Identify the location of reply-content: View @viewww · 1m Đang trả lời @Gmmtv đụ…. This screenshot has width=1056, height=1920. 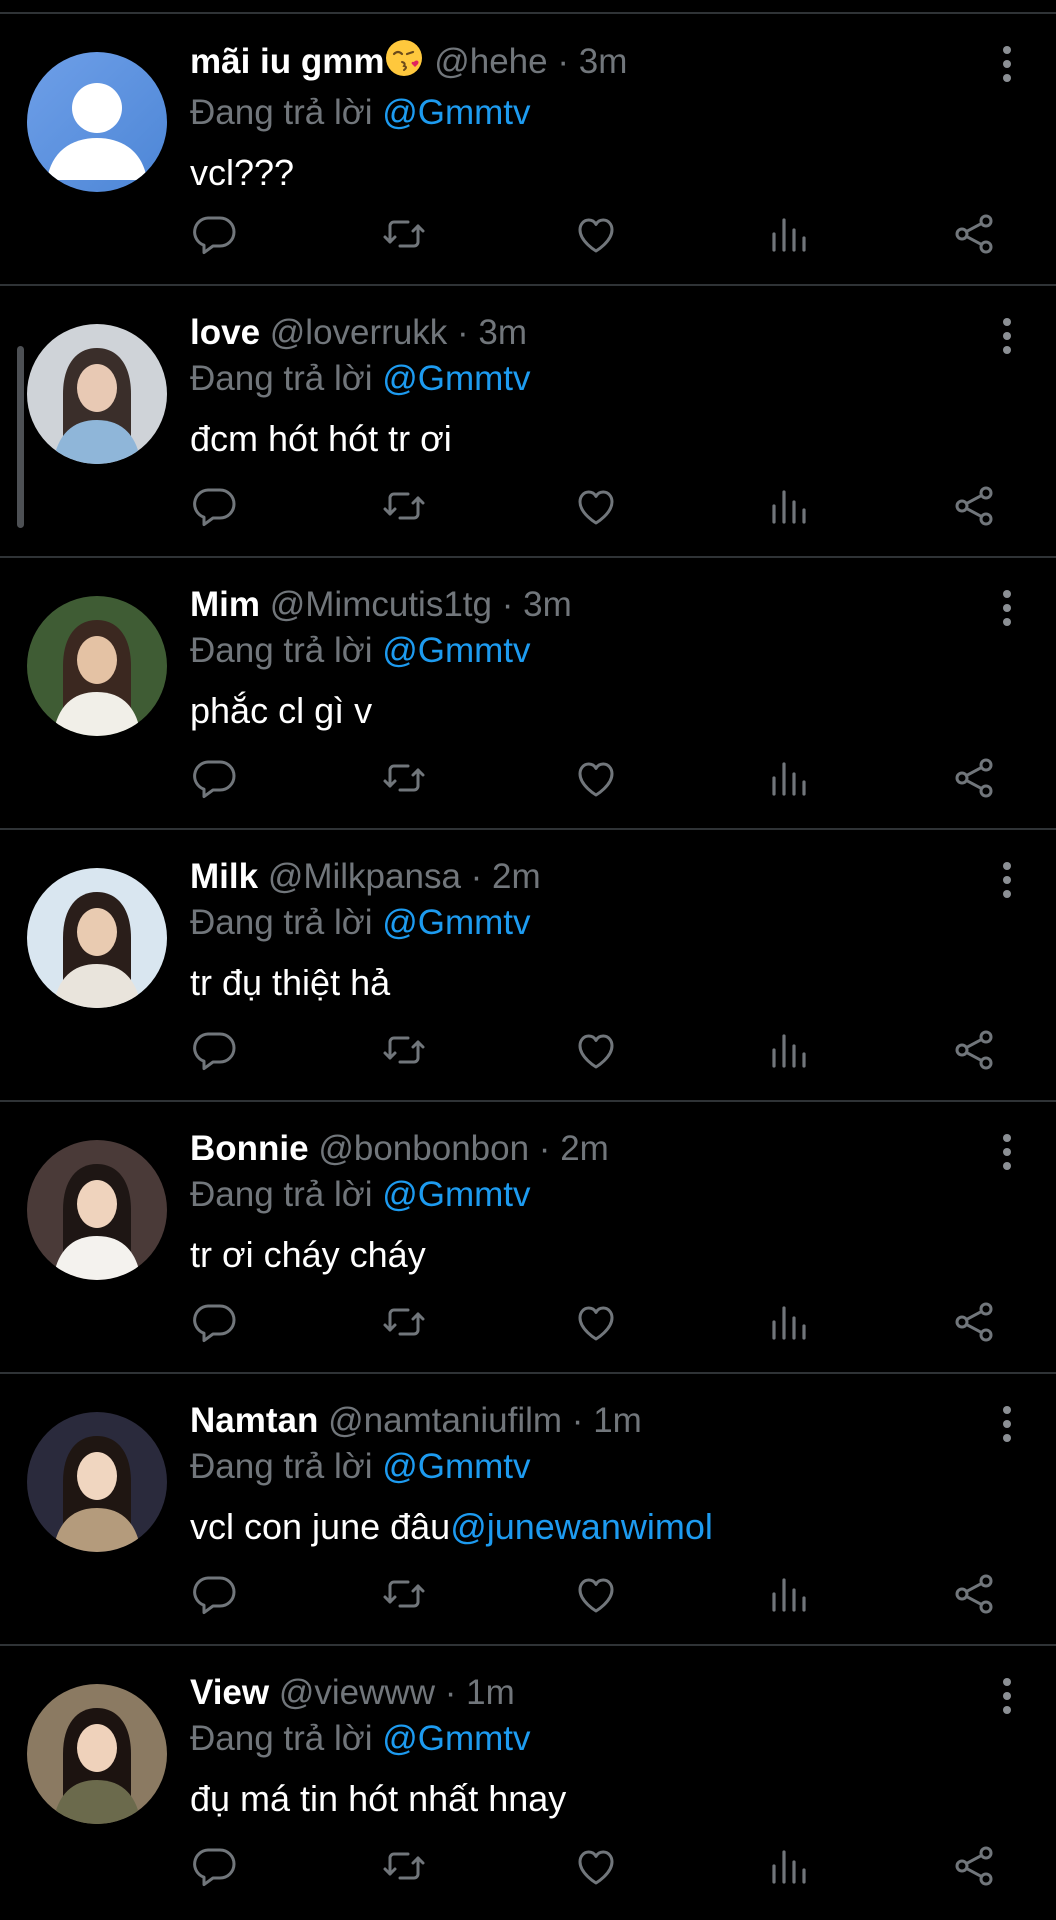
(593, 1746).